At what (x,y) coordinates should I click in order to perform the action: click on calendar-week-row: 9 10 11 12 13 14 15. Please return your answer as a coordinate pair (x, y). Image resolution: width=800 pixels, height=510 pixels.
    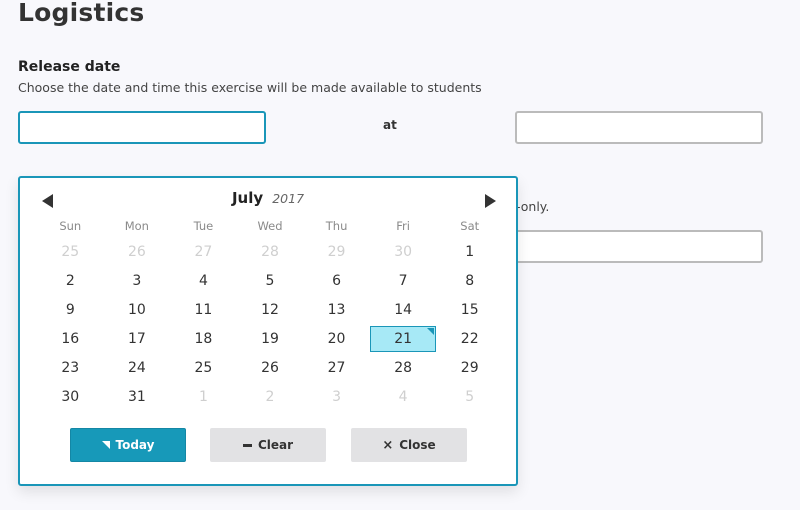
    Looking at the image, I should click on (270, 310).